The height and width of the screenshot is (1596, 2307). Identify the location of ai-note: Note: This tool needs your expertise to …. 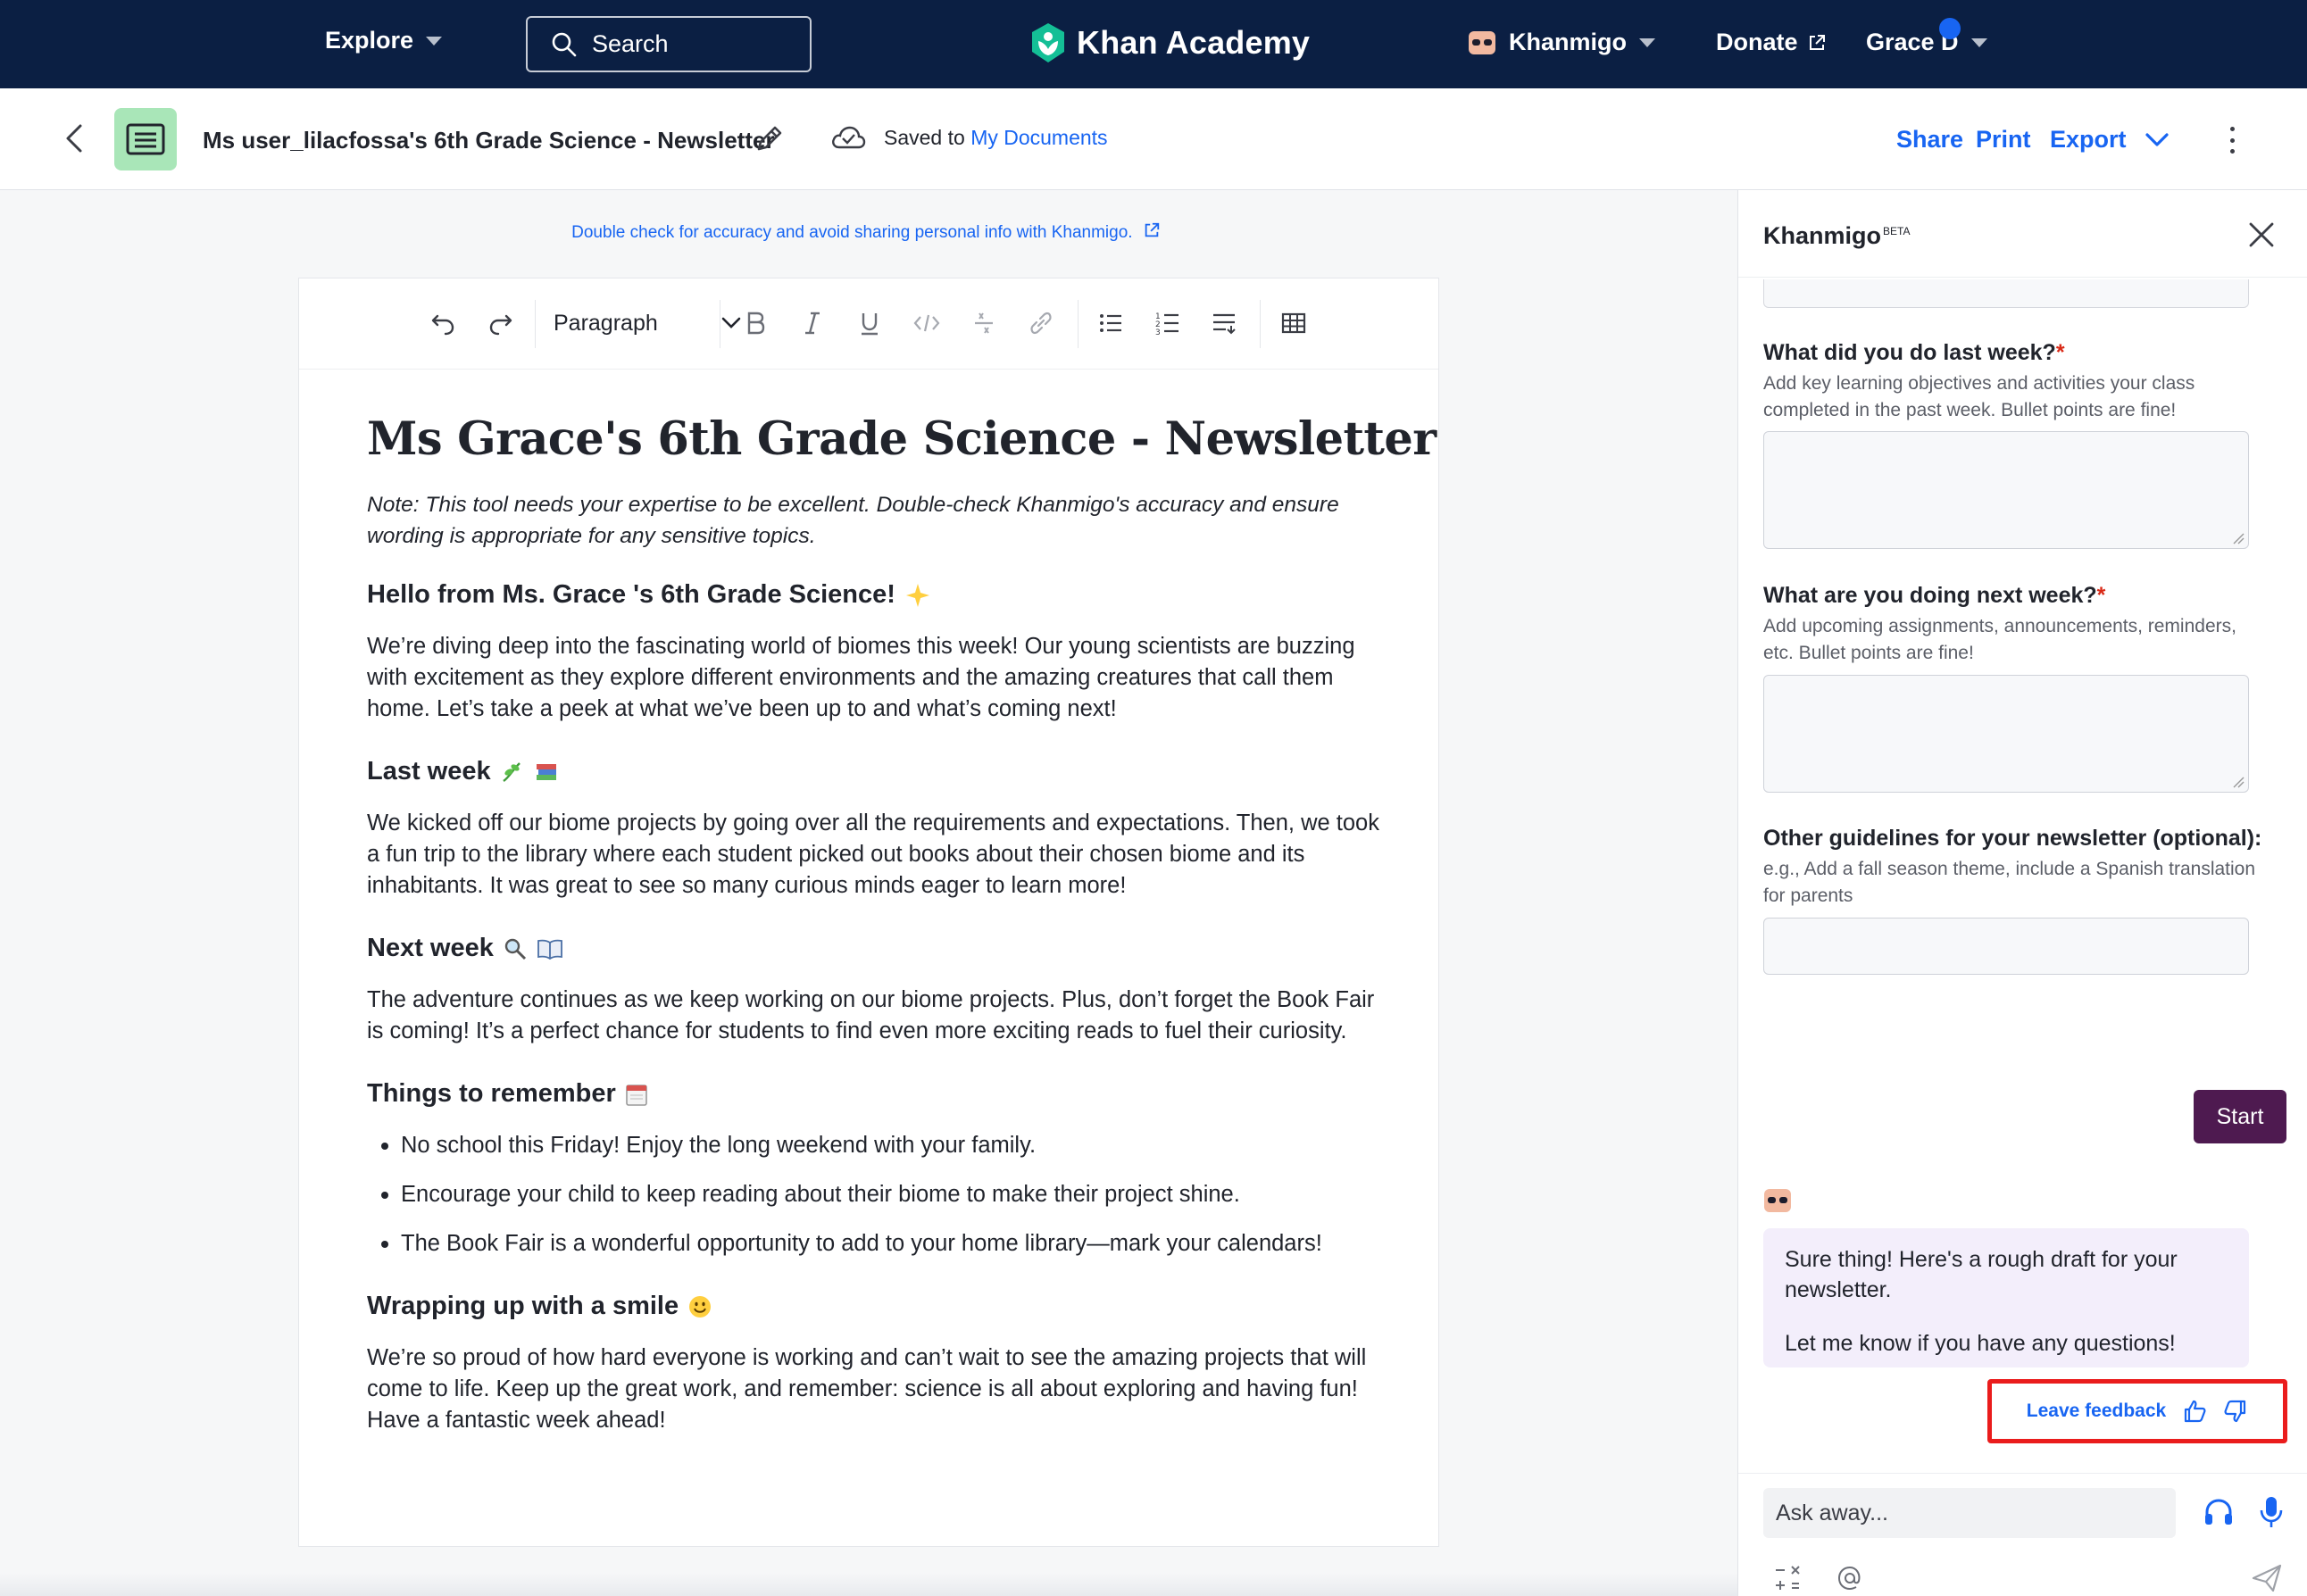
(853, 520).